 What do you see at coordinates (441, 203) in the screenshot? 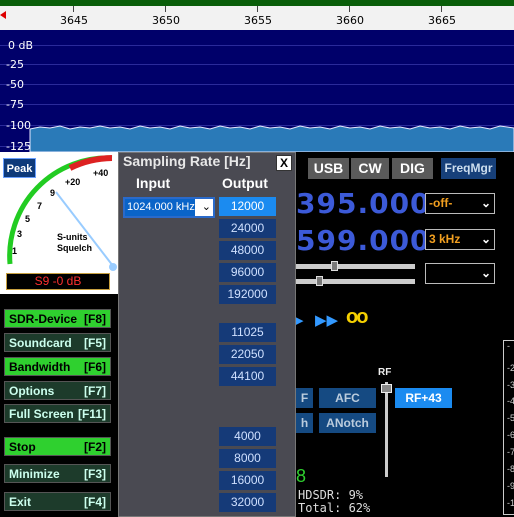
I see `agc-value: -off-` at bounding box center [441, 203].